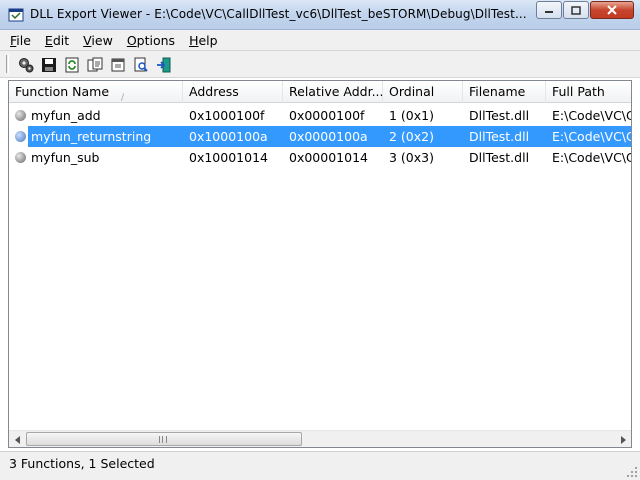 Image resolution: width=640 pixels, height=480 pixels. I want to click on menu-view: View, so click(98, 40).